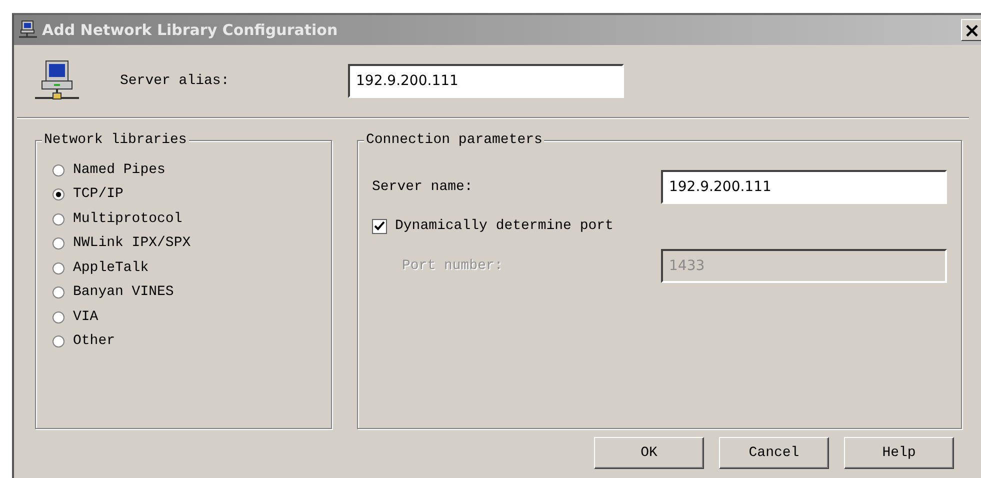  Describe the element at coordinates (127, 219) in the screenshot. I see `option-label: Multiprotocol` at that location.